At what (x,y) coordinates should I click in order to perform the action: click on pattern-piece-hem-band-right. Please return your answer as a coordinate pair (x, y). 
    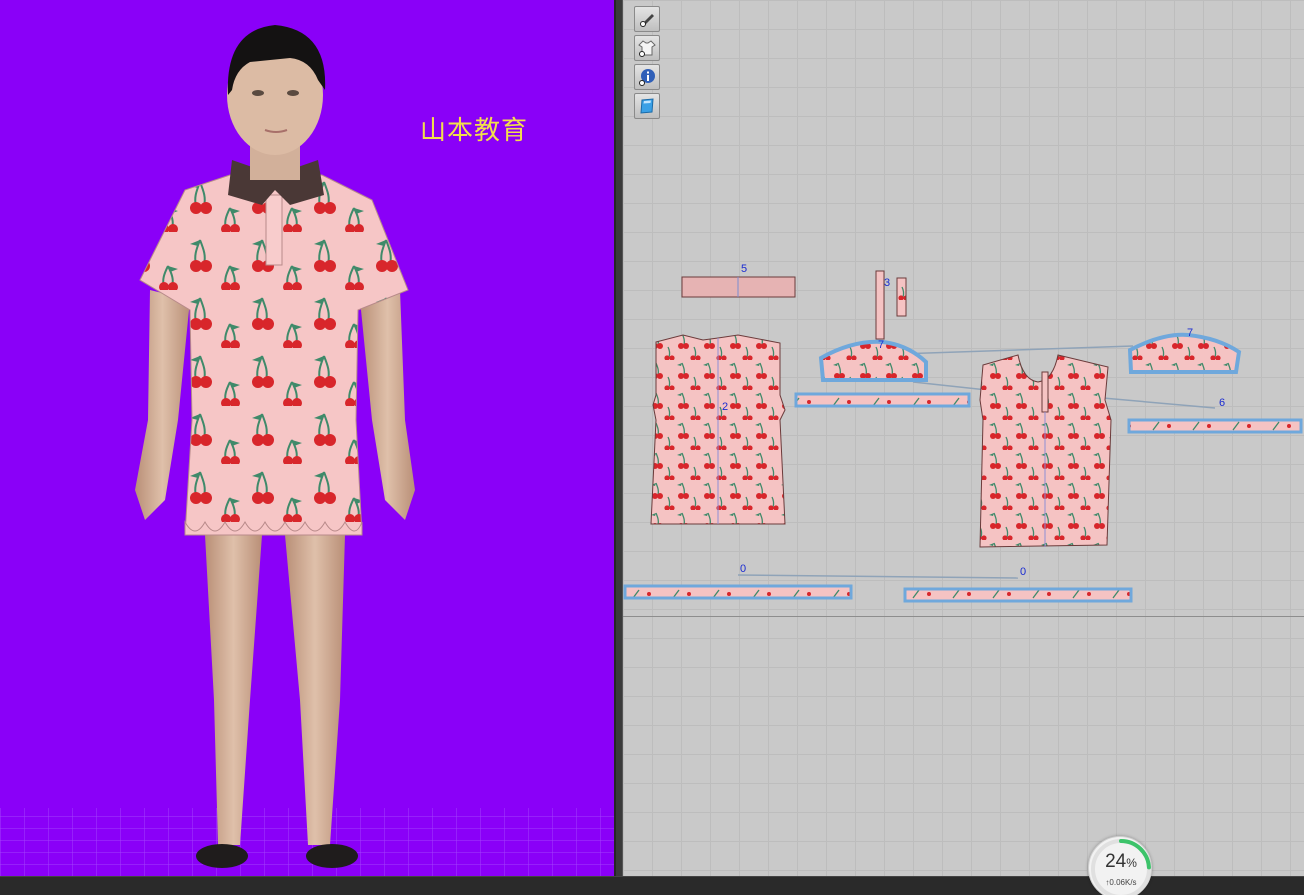
    Looking at the image, I should click on (1018, 595).